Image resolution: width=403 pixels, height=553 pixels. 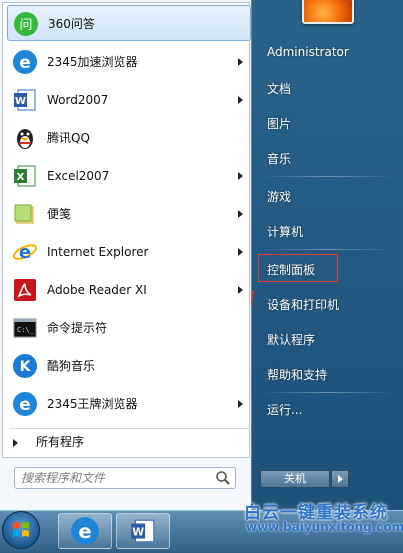 I want to click on internet-explorer-icon: e, so click(x=25, y=252).